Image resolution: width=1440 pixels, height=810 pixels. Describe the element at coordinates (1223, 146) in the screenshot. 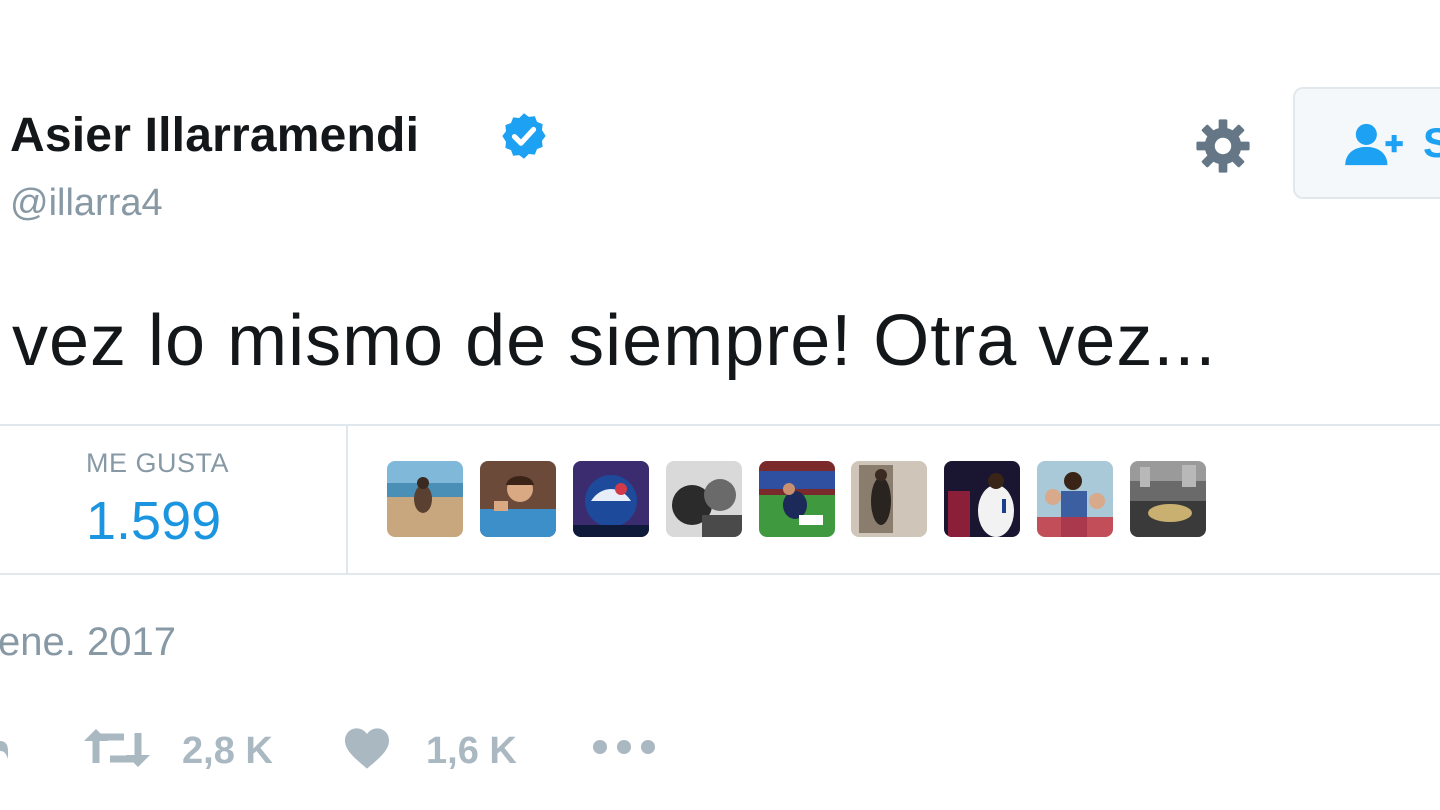

I see `gear-icon` at that location.